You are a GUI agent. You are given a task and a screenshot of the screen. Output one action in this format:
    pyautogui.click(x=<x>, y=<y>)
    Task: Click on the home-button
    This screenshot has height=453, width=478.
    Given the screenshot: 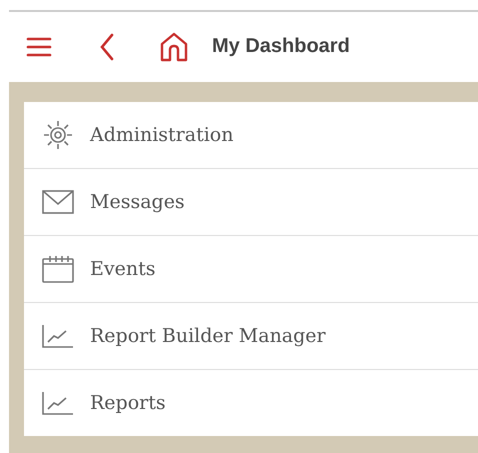 What is the action you would take?
    pyautogui.click(x=174, y=47)
    